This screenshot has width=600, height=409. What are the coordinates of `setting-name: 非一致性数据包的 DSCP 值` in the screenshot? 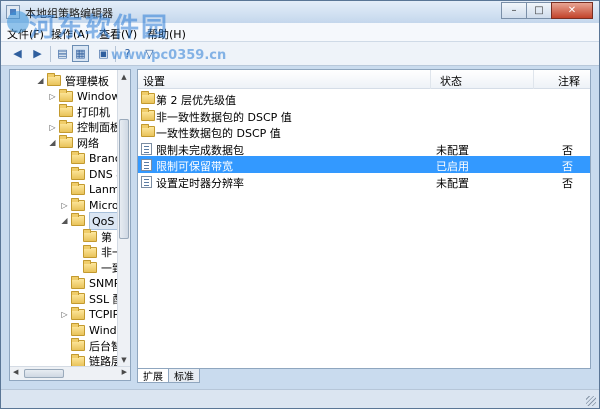 It's located at (224, 117).